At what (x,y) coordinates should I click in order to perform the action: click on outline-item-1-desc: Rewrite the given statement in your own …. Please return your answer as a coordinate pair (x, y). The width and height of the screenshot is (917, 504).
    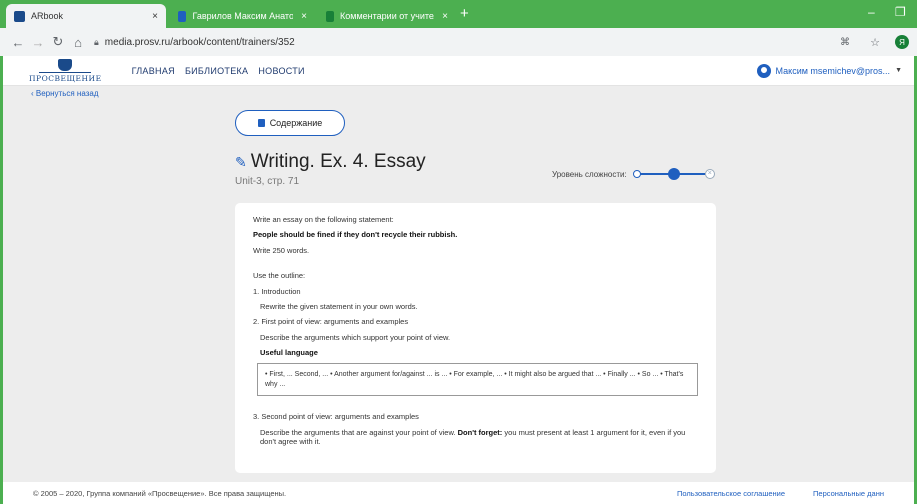
    Looking at the image, I should click on (339, 306).